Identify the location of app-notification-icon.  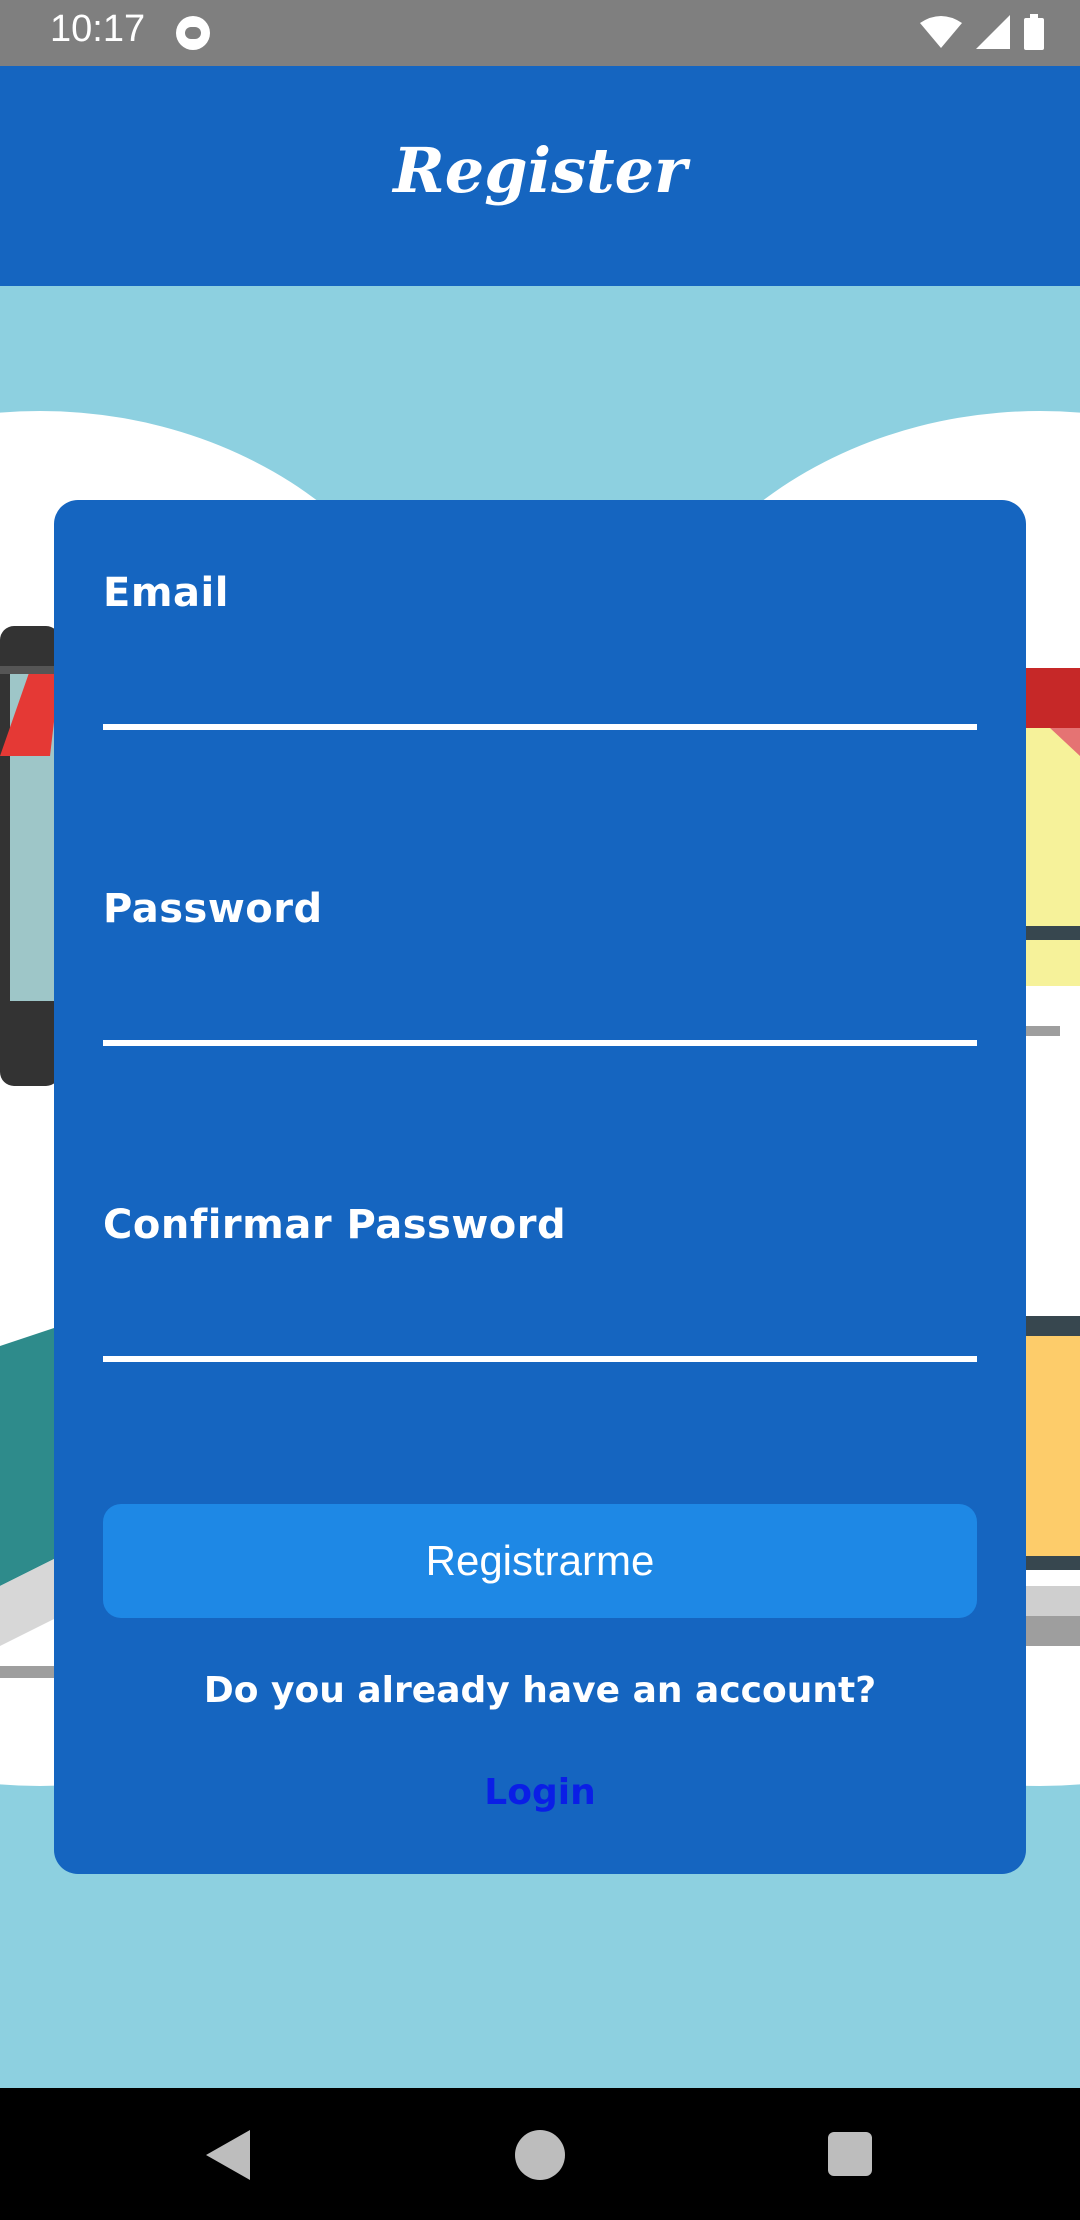
(193, 33).